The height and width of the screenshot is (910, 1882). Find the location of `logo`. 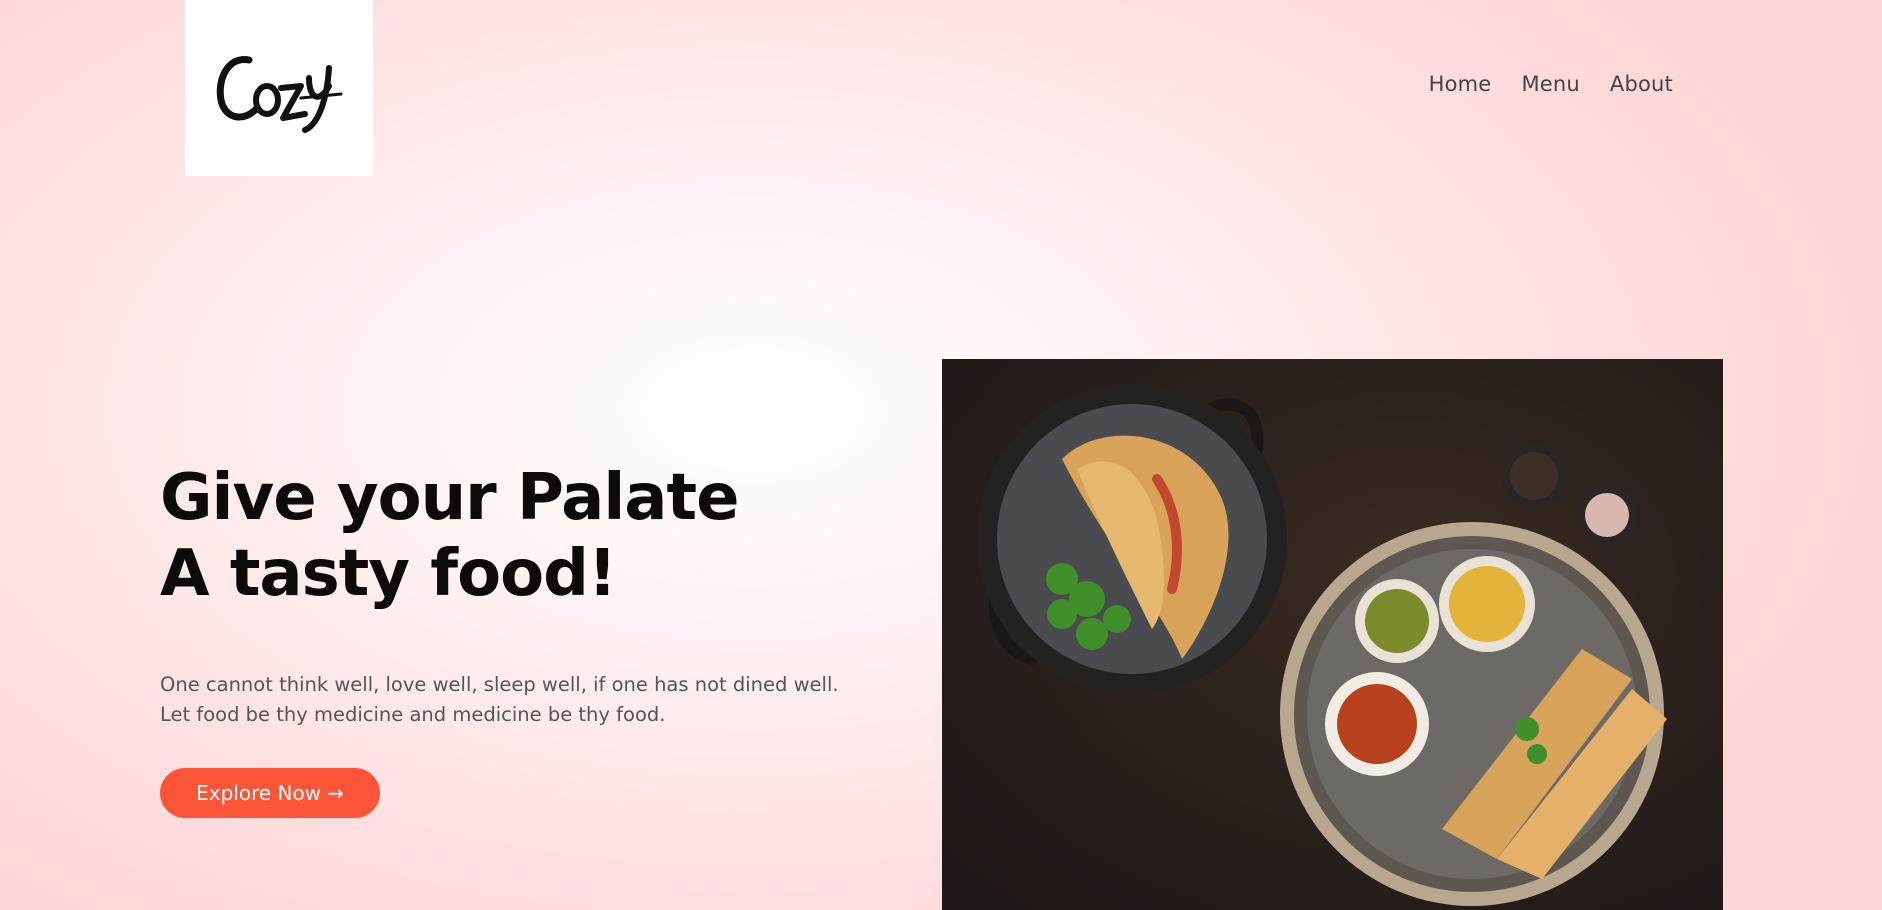

logo is located at coordinates (279, 88).